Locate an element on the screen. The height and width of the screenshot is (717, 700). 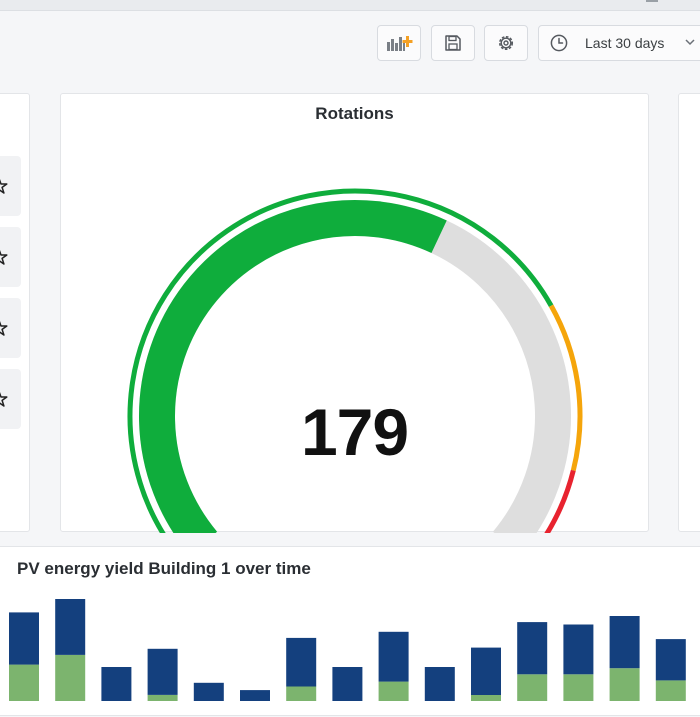
gear-icon is located at coordinates (506, 43).